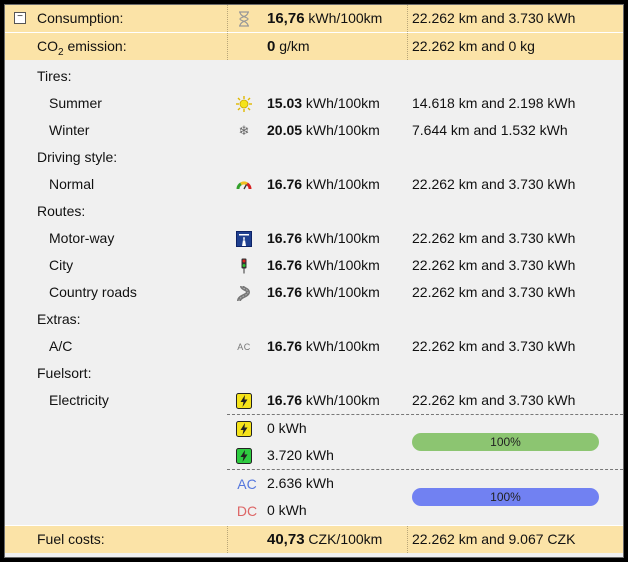 This screenshot has height=562, width=628. I want to click on country-roads-detail: 22.262 km and 3.730 kWh, so click(494, 292).